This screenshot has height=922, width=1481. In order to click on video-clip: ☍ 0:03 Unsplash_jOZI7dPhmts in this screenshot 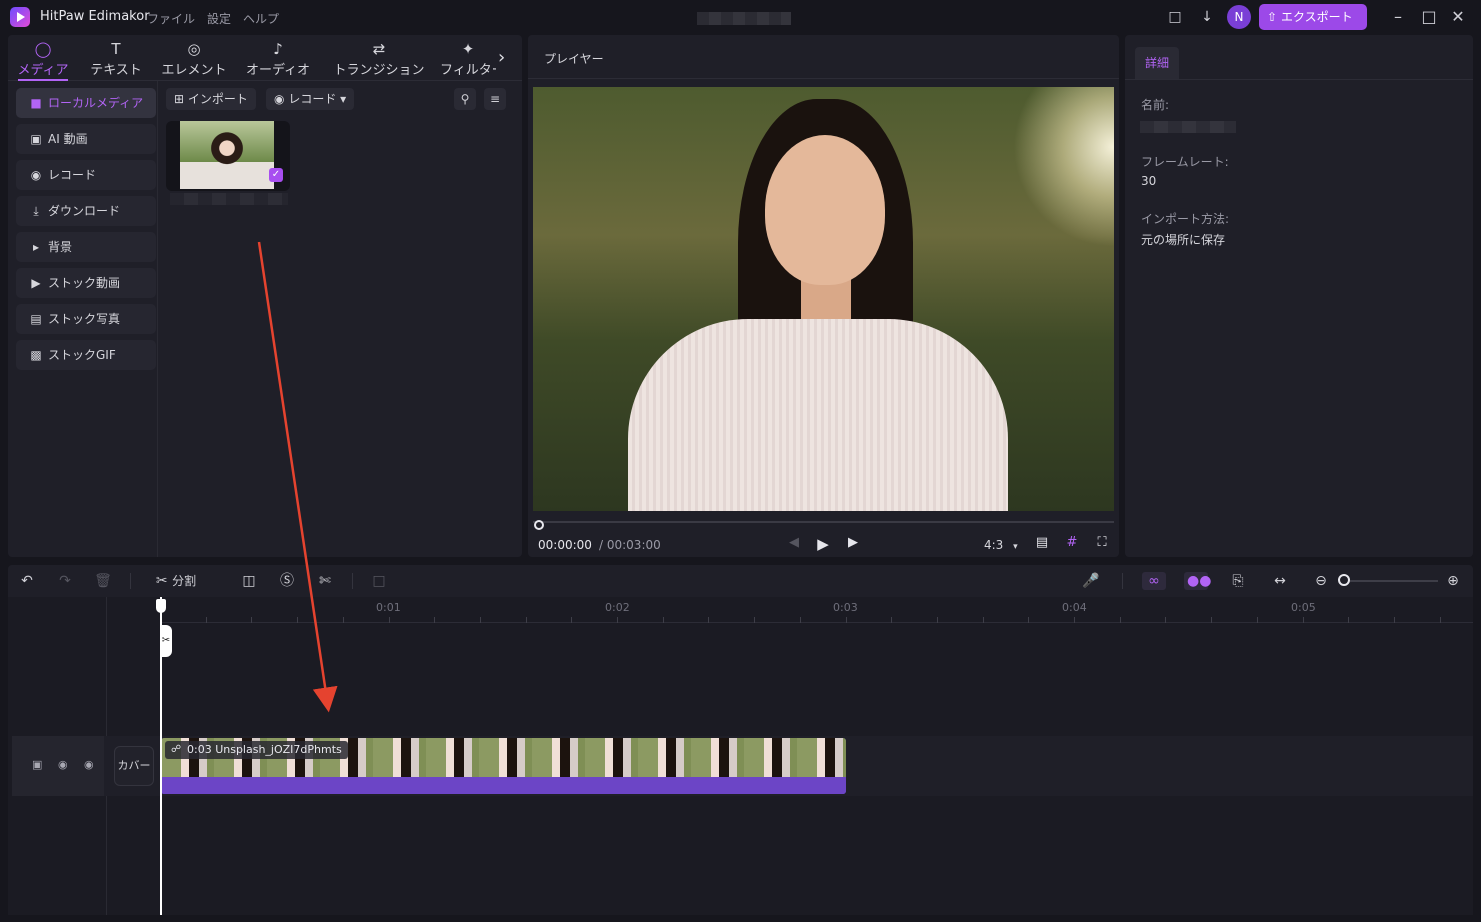, I will do `click(503, 766)`.